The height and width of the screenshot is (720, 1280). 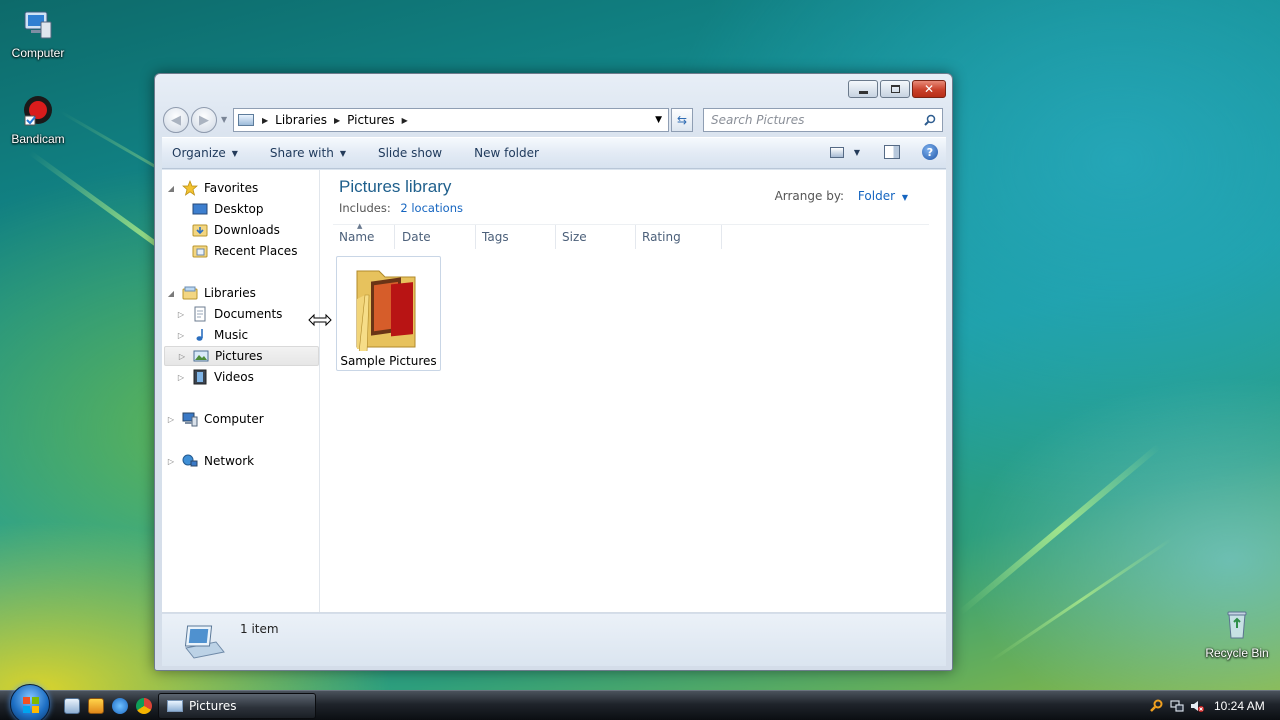 What do you see at coordinates (200, 314) in the screenshot?
I see `documents-icon` at bounding box center [200, 314].